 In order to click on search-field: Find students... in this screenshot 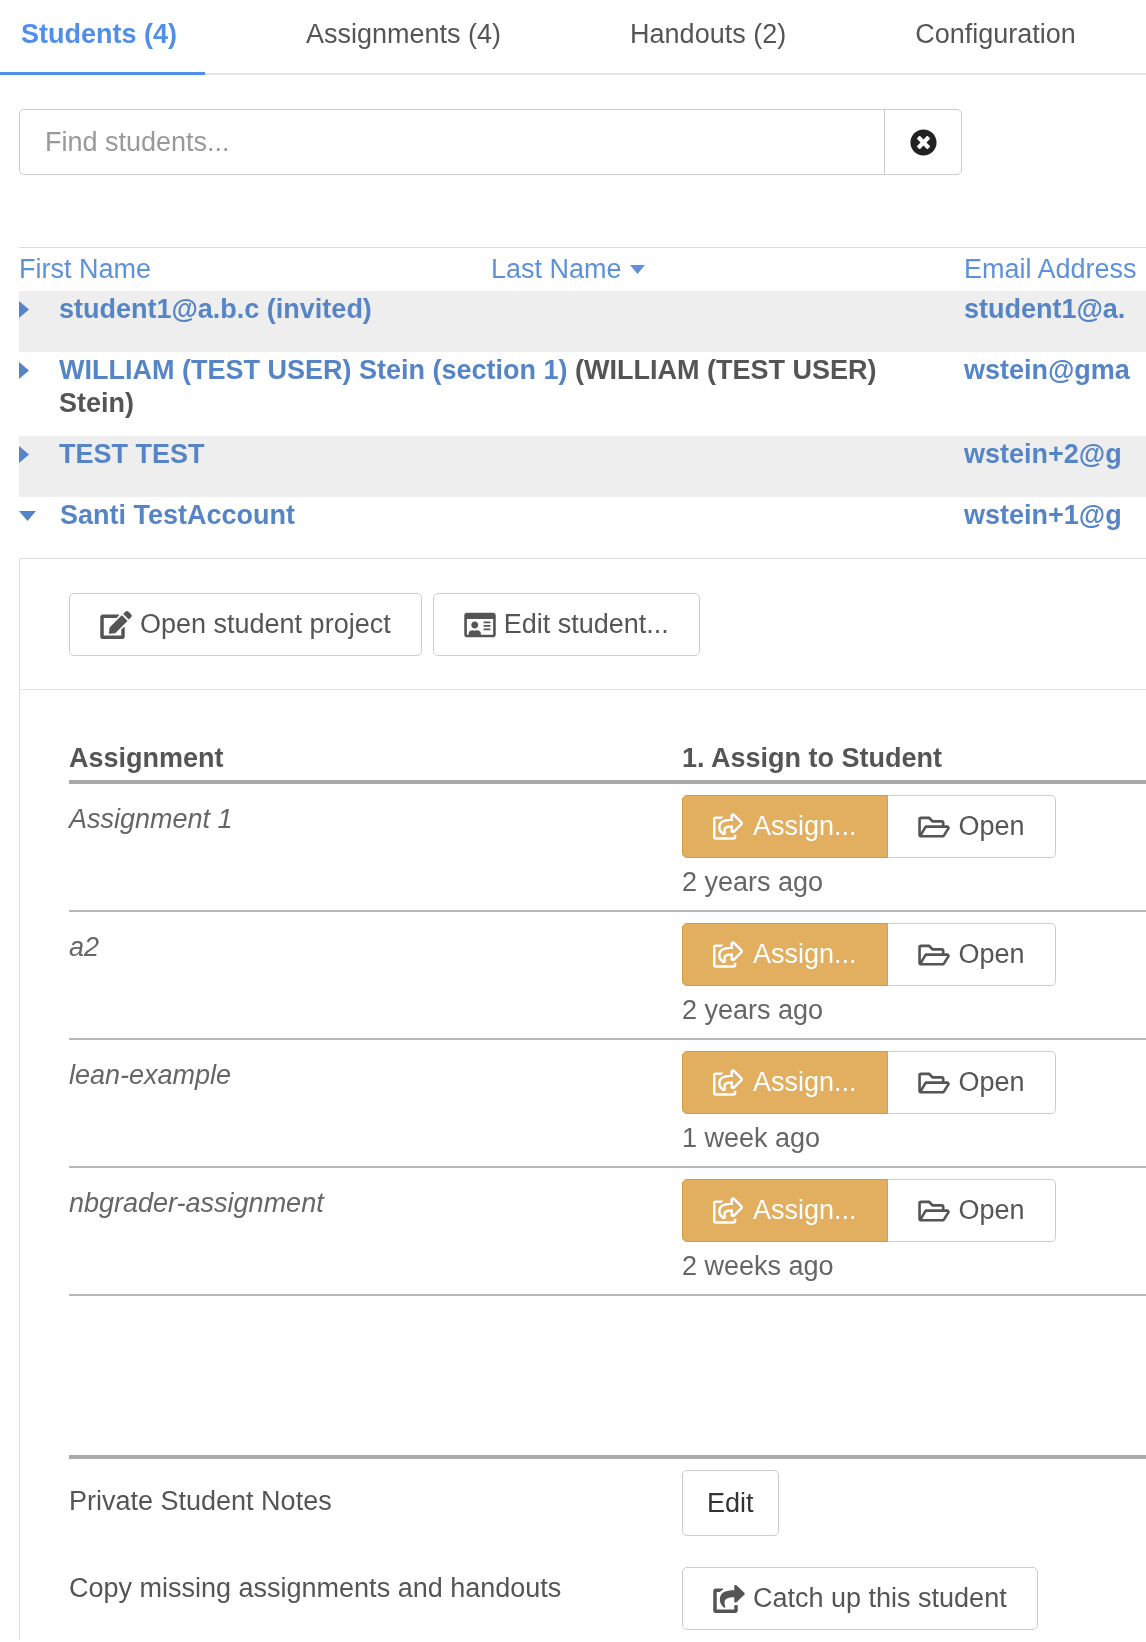, I will do `click(451, 142)`.